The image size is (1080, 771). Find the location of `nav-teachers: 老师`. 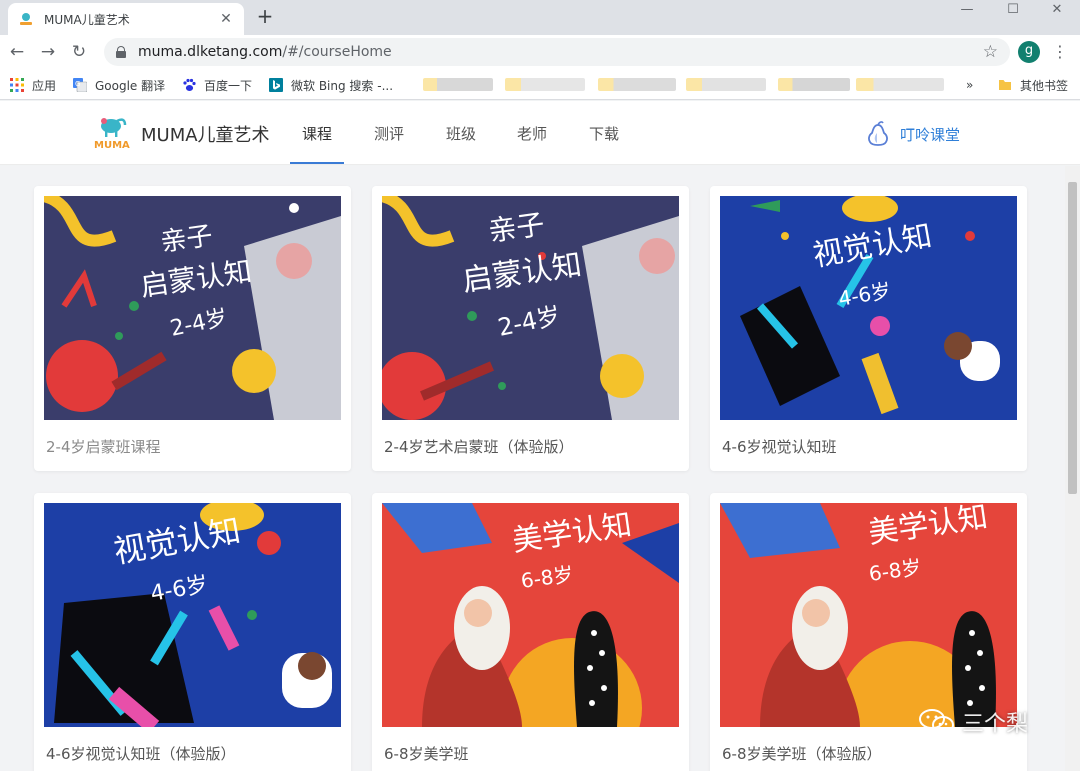

nav-teachers: 老师 is located at coordinates (532, 133).